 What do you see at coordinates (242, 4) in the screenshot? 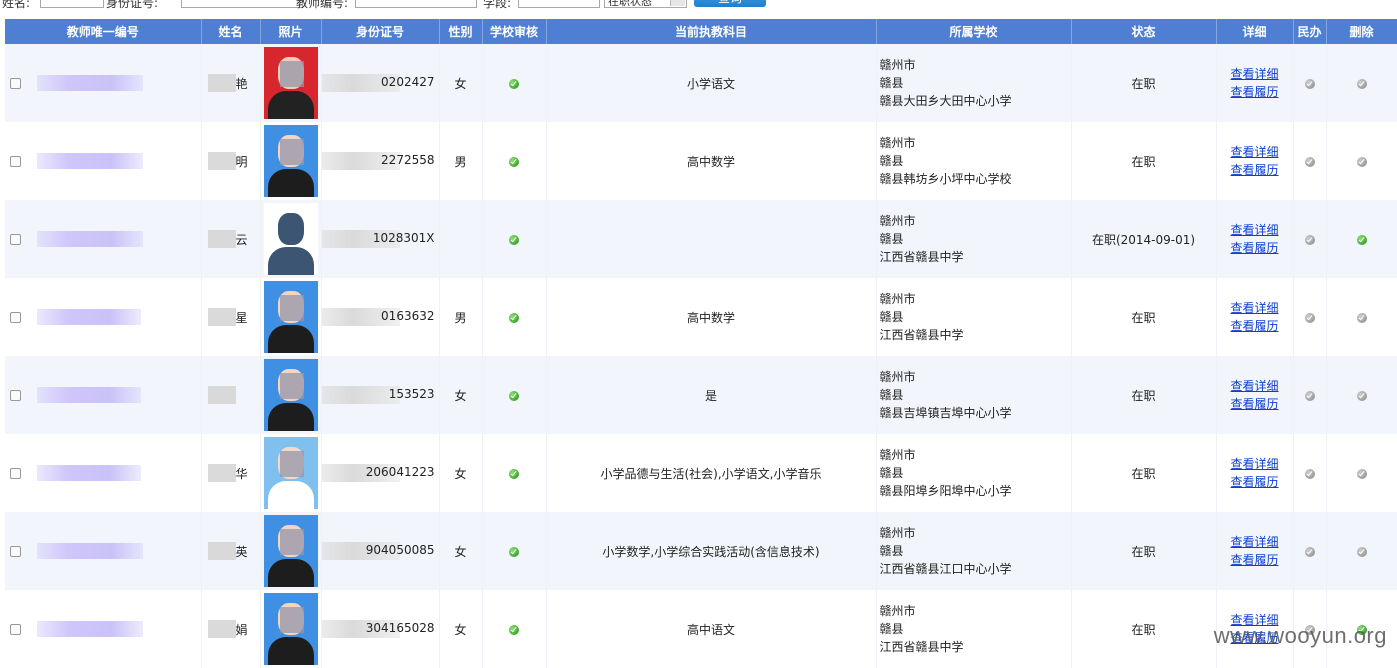
I see `idcard-input` at bounding box center [242, 4].